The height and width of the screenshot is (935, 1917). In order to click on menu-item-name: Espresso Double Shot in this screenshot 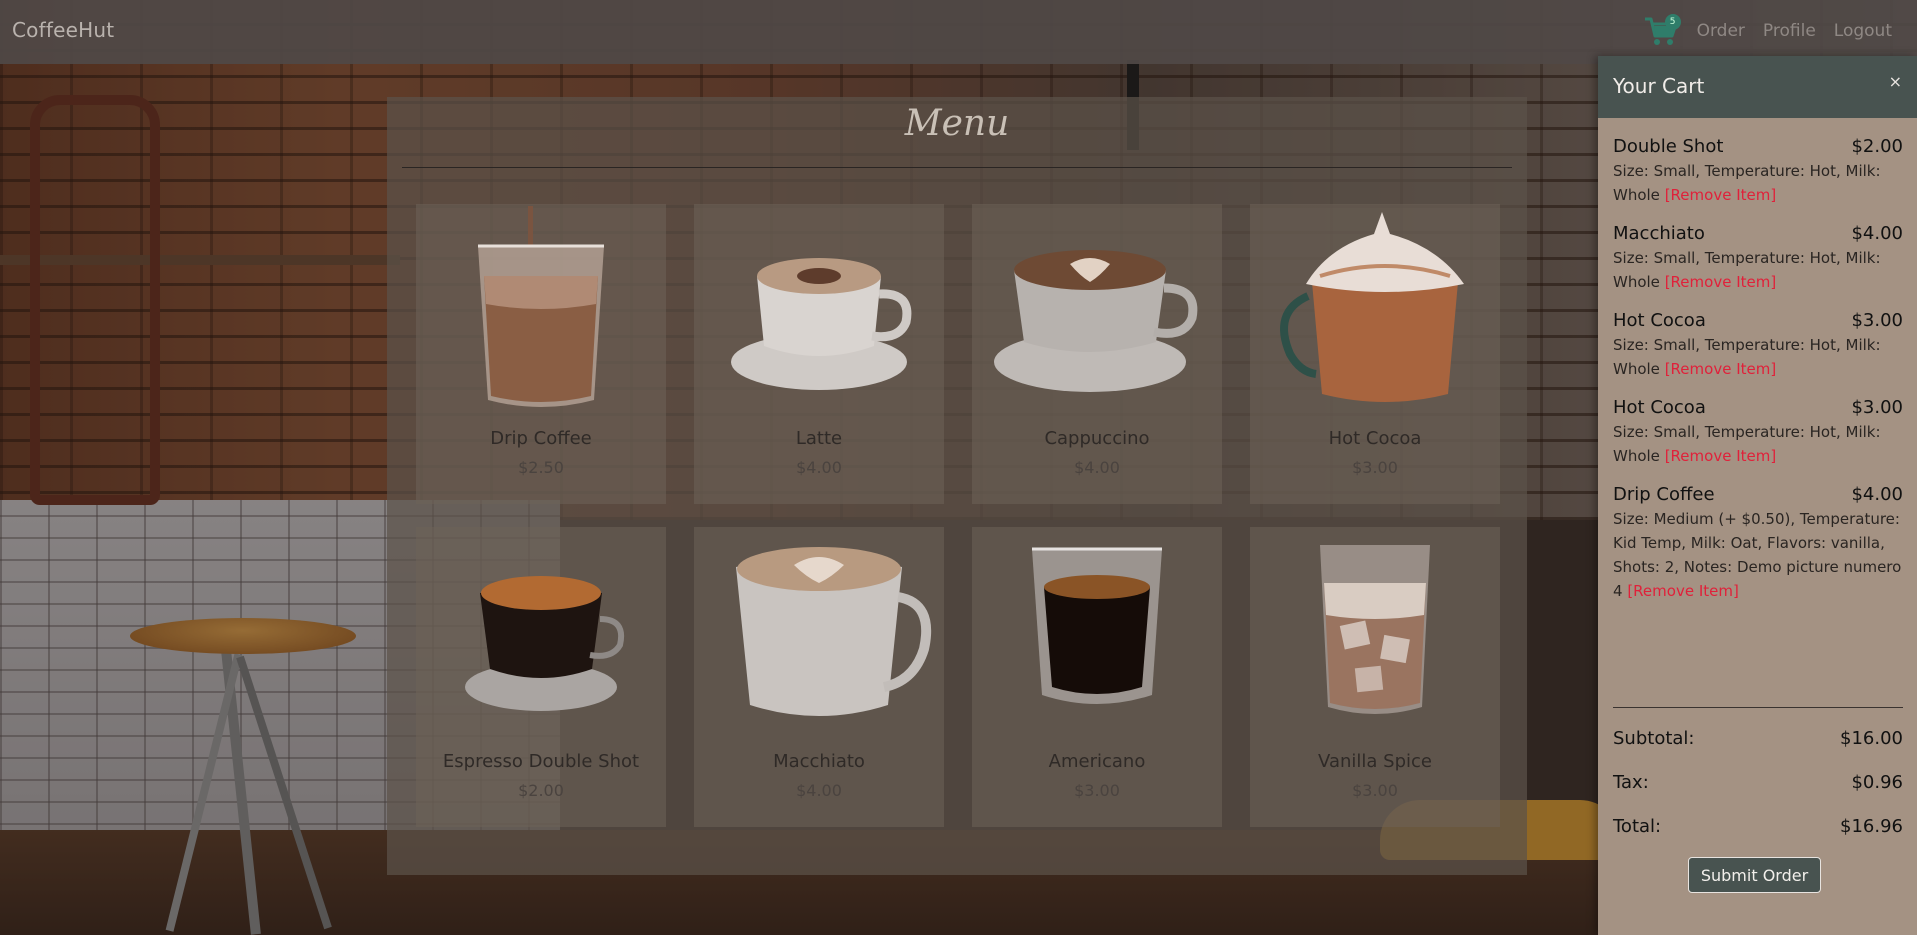, I will do `click(541, 761)`.